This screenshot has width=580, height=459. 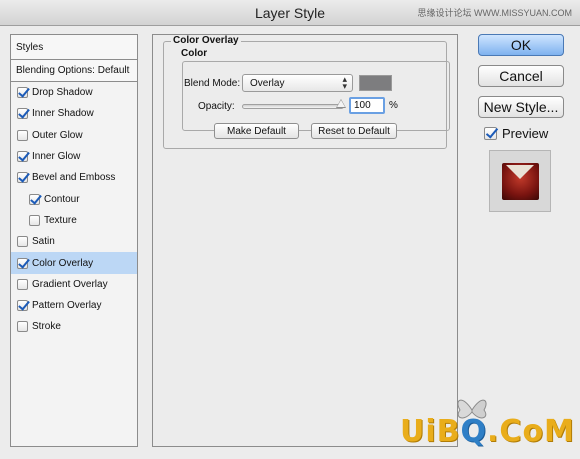 I want to click on blending-options-item: Blending Options: Default, so click(x=74, y=71).